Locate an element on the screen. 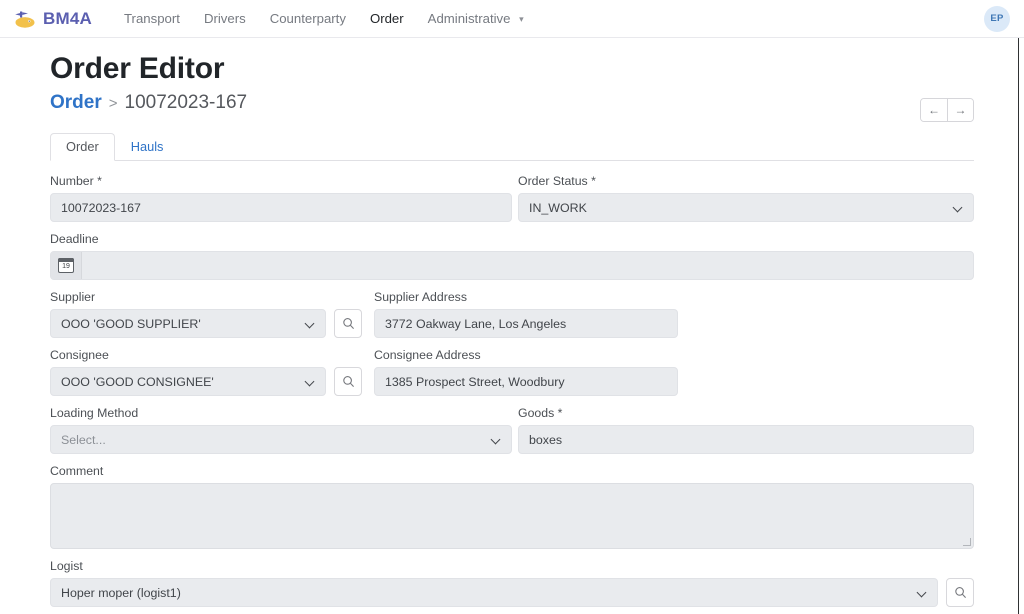 The image size is (1024, 614). breadcrumb-row: Order > 10072023-167 ← → is located at coordinates (512, 107).